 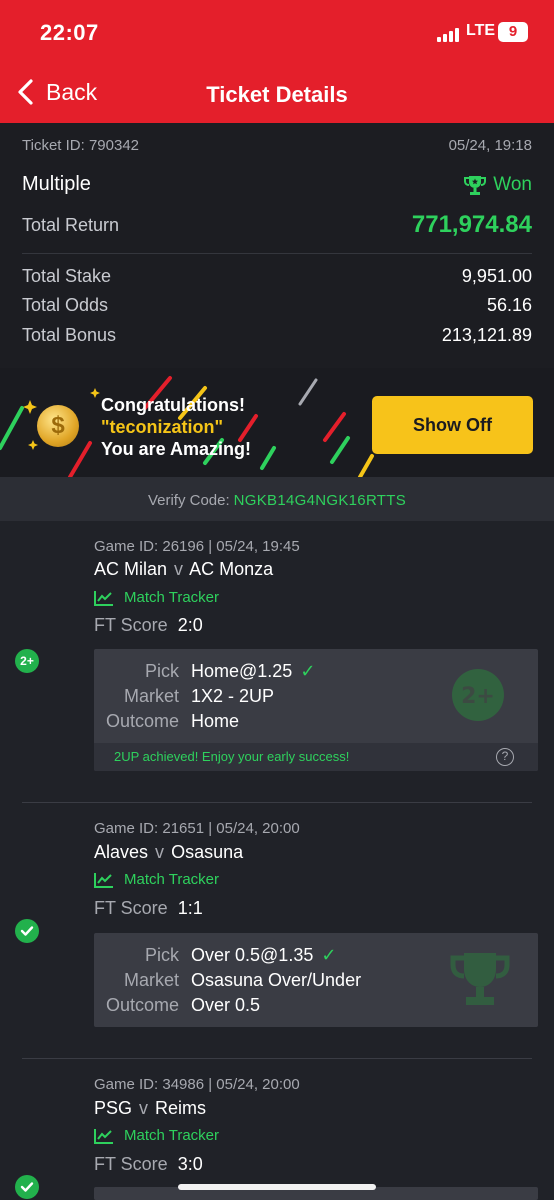 What do you see at coordinates (452, 425) in the screenshot?
I see `show-off-button: Show Off` at bounding box center [452, 425].